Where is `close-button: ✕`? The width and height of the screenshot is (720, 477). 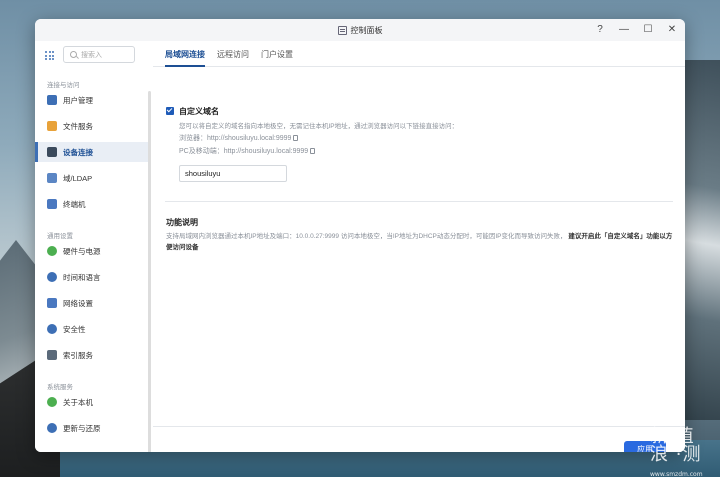
close-button: ✕ is located at coordinates (672, 30).